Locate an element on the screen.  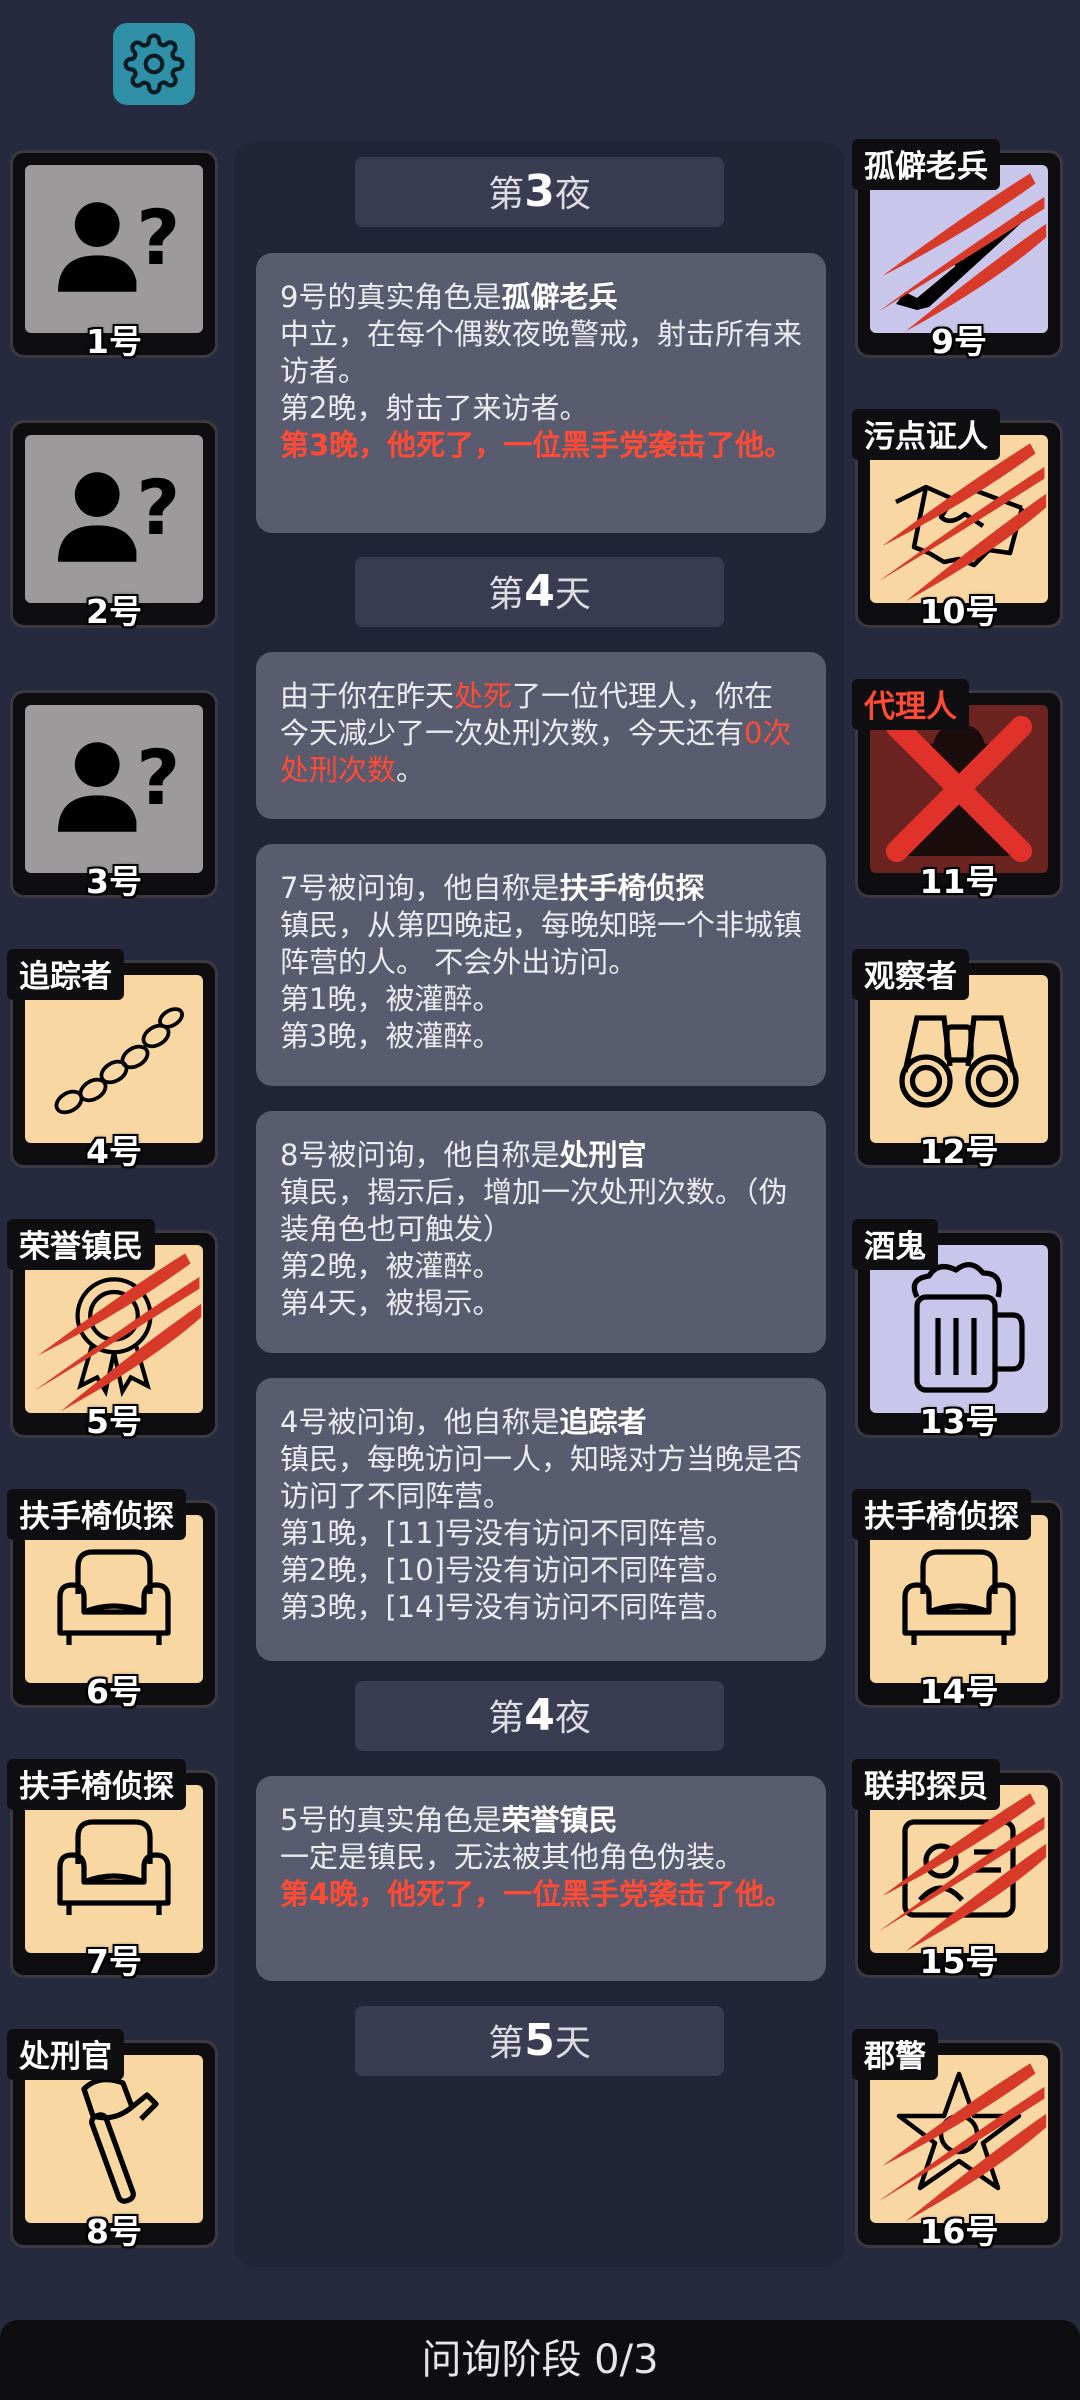
axe-icon is located at coordinates (114, 2139).